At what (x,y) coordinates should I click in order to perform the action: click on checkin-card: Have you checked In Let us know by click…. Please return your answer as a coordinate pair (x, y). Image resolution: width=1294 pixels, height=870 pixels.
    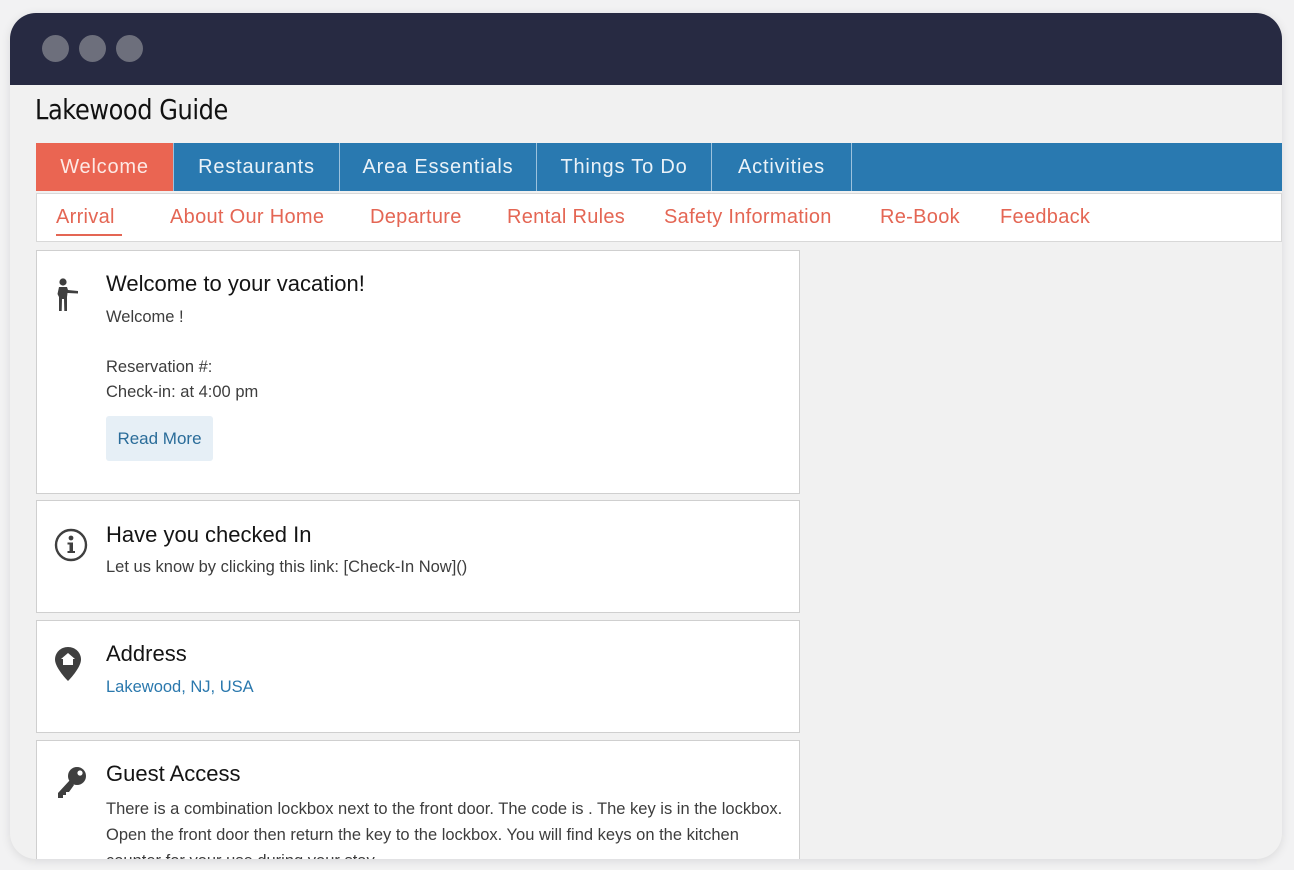
    Looking at the image, I should click on (418, 556).